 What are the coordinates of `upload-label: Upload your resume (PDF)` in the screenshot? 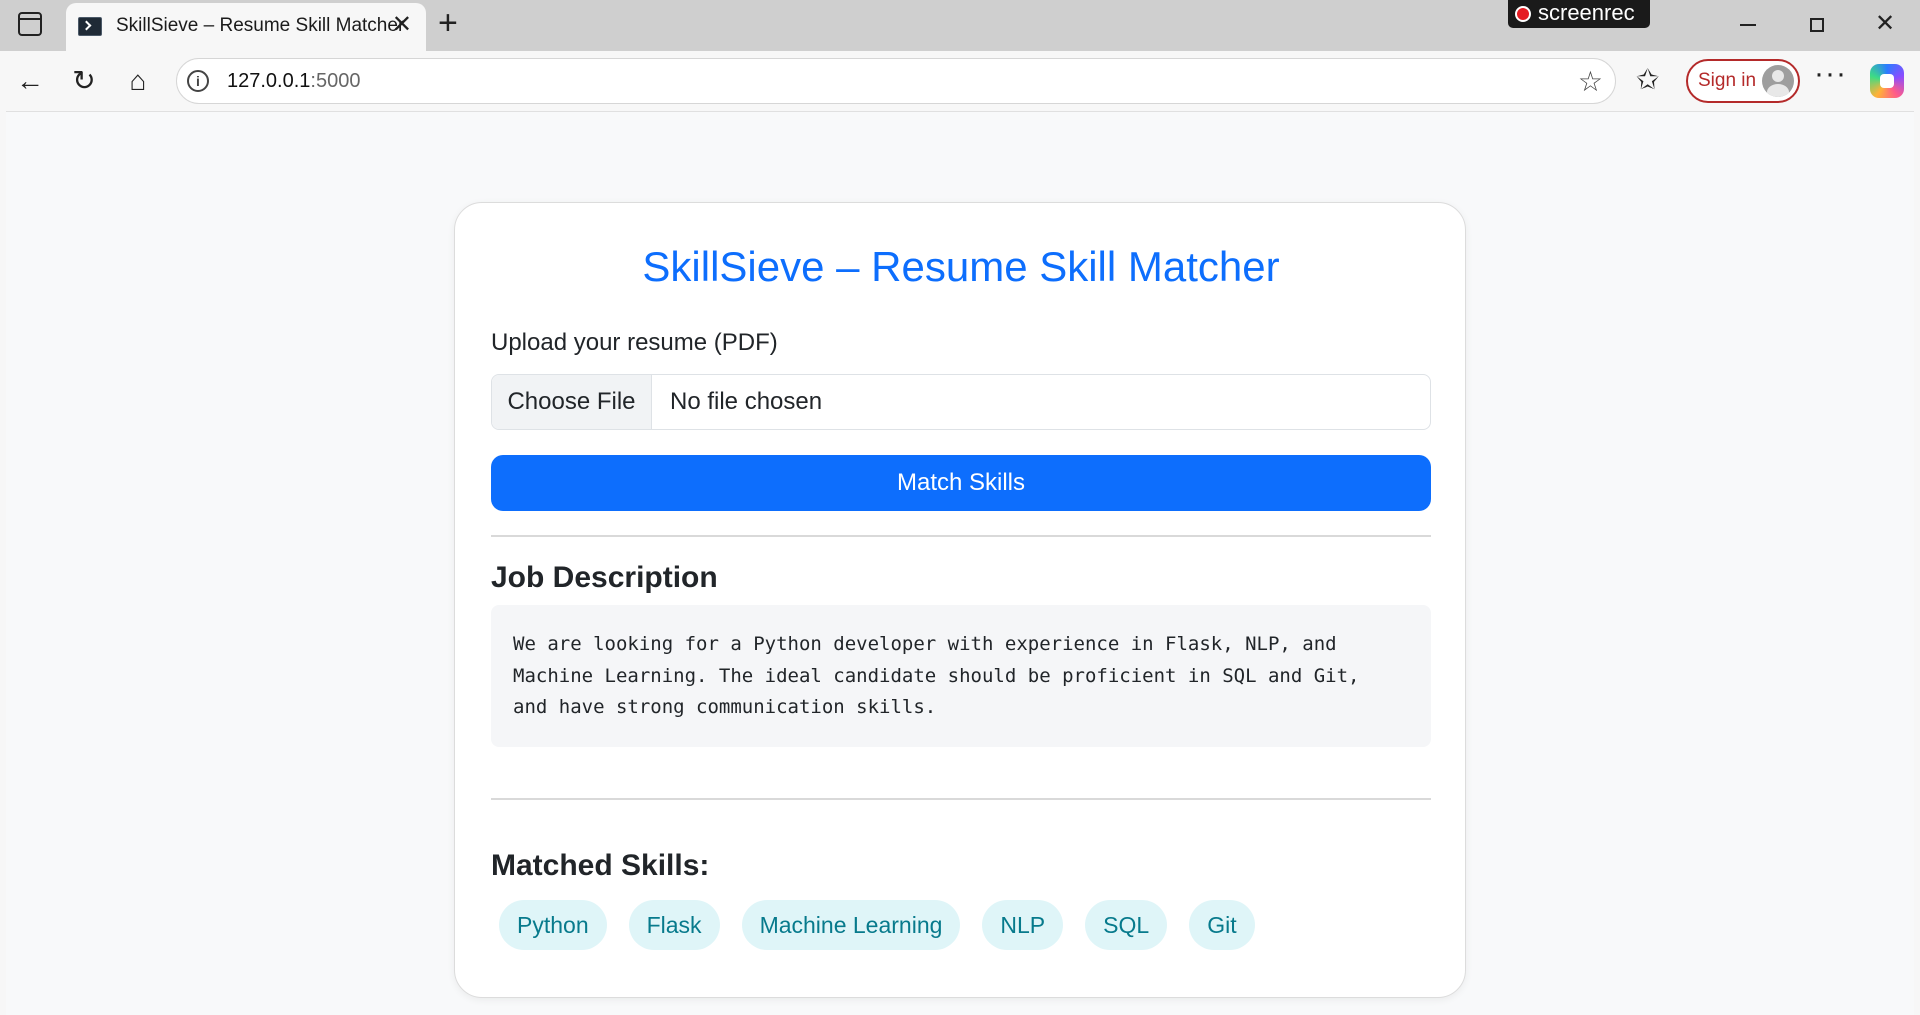 It's located at (634, 342).